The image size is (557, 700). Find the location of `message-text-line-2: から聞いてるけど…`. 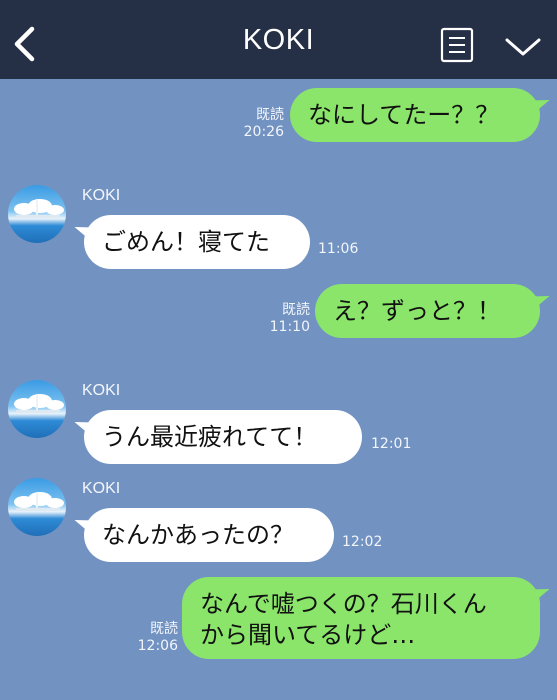

message-text-line-2: から聞いてるけど… is located at coordinates (308, 635).